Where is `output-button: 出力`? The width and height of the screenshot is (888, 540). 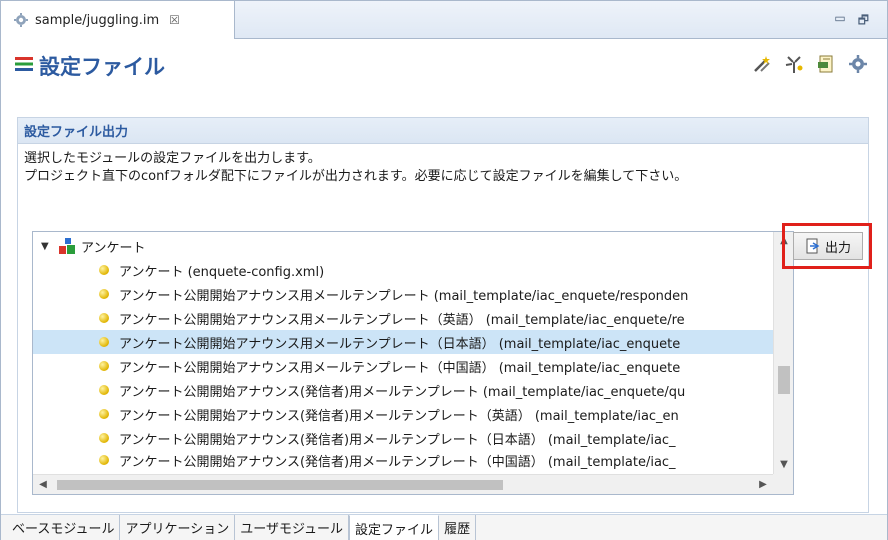 output-button: 出力 is located at coordinates (828, 246).